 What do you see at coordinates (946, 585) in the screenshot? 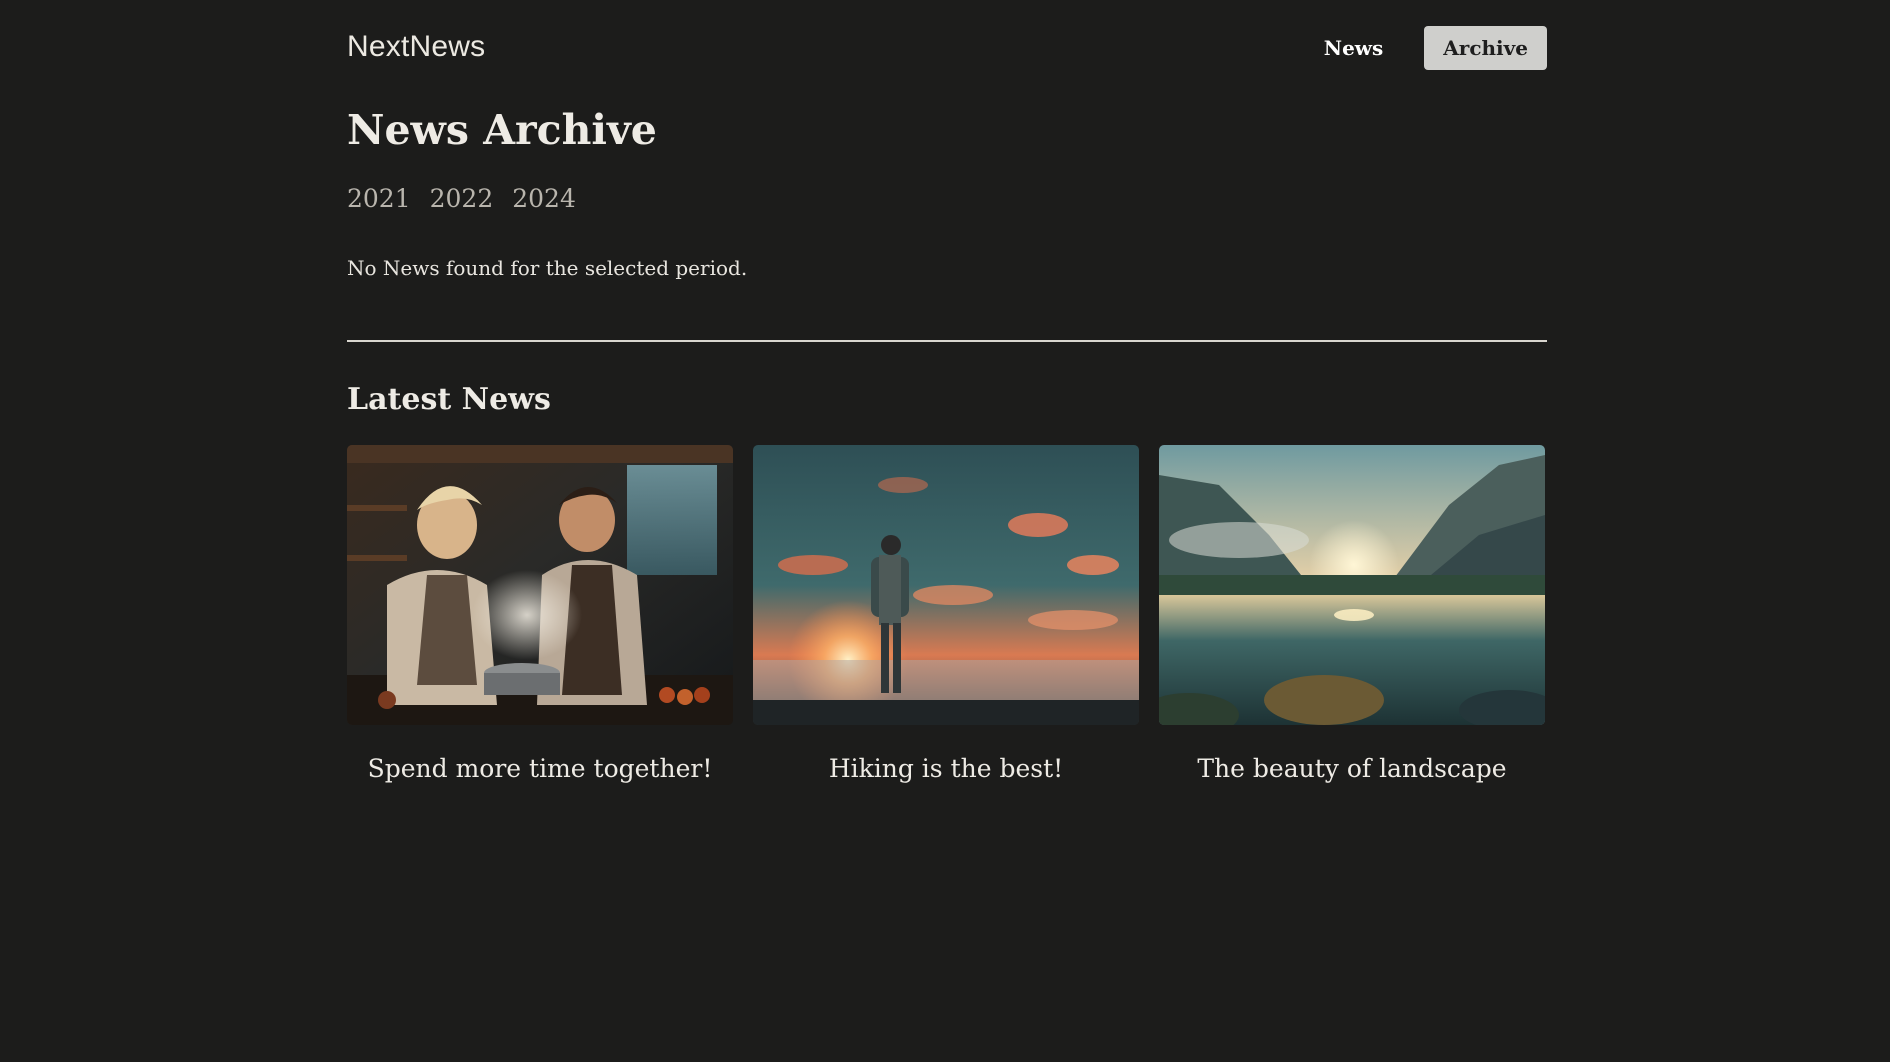
I see `hiker-sunset-image` at bounding box center [946, 585].